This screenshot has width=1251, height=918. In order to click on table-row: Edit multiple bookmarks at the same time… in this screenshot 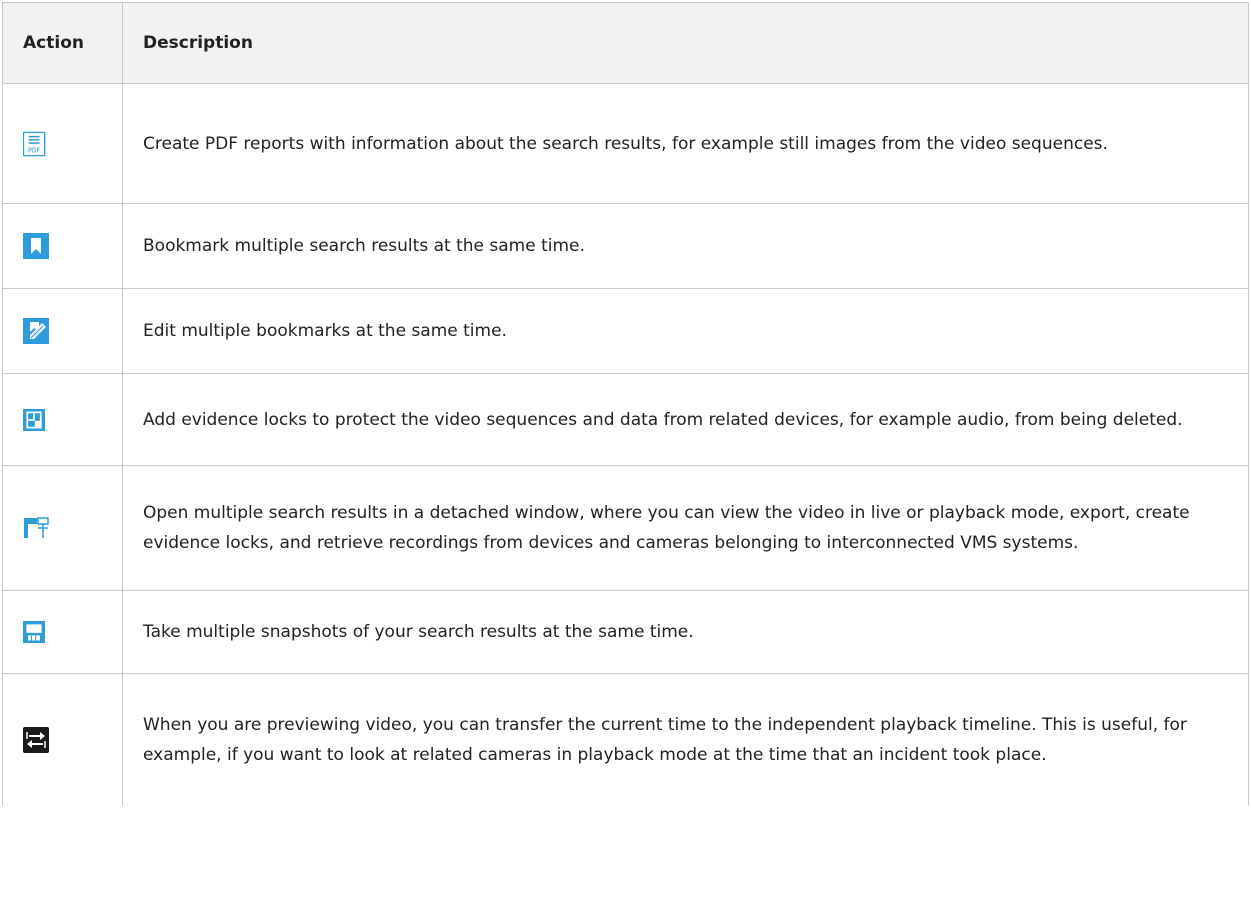, I will do `click(625, 331)`.